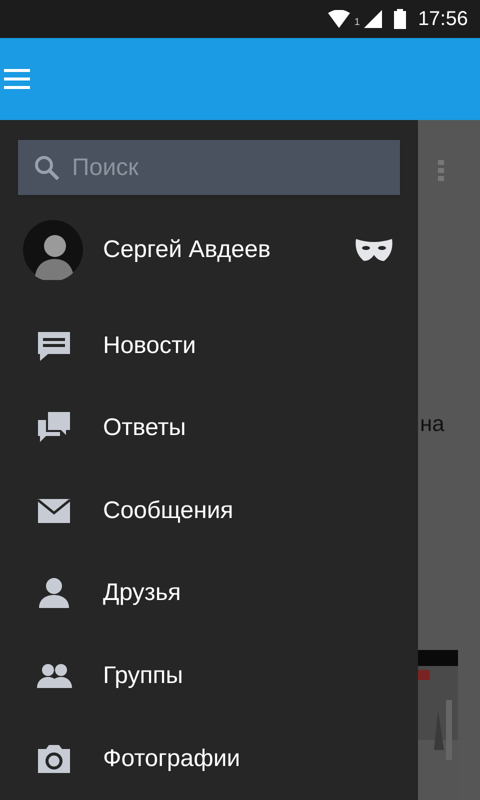  Describe the element at coordinates (339, 19) in the screenshot. I see `wifi-icon` at that location.